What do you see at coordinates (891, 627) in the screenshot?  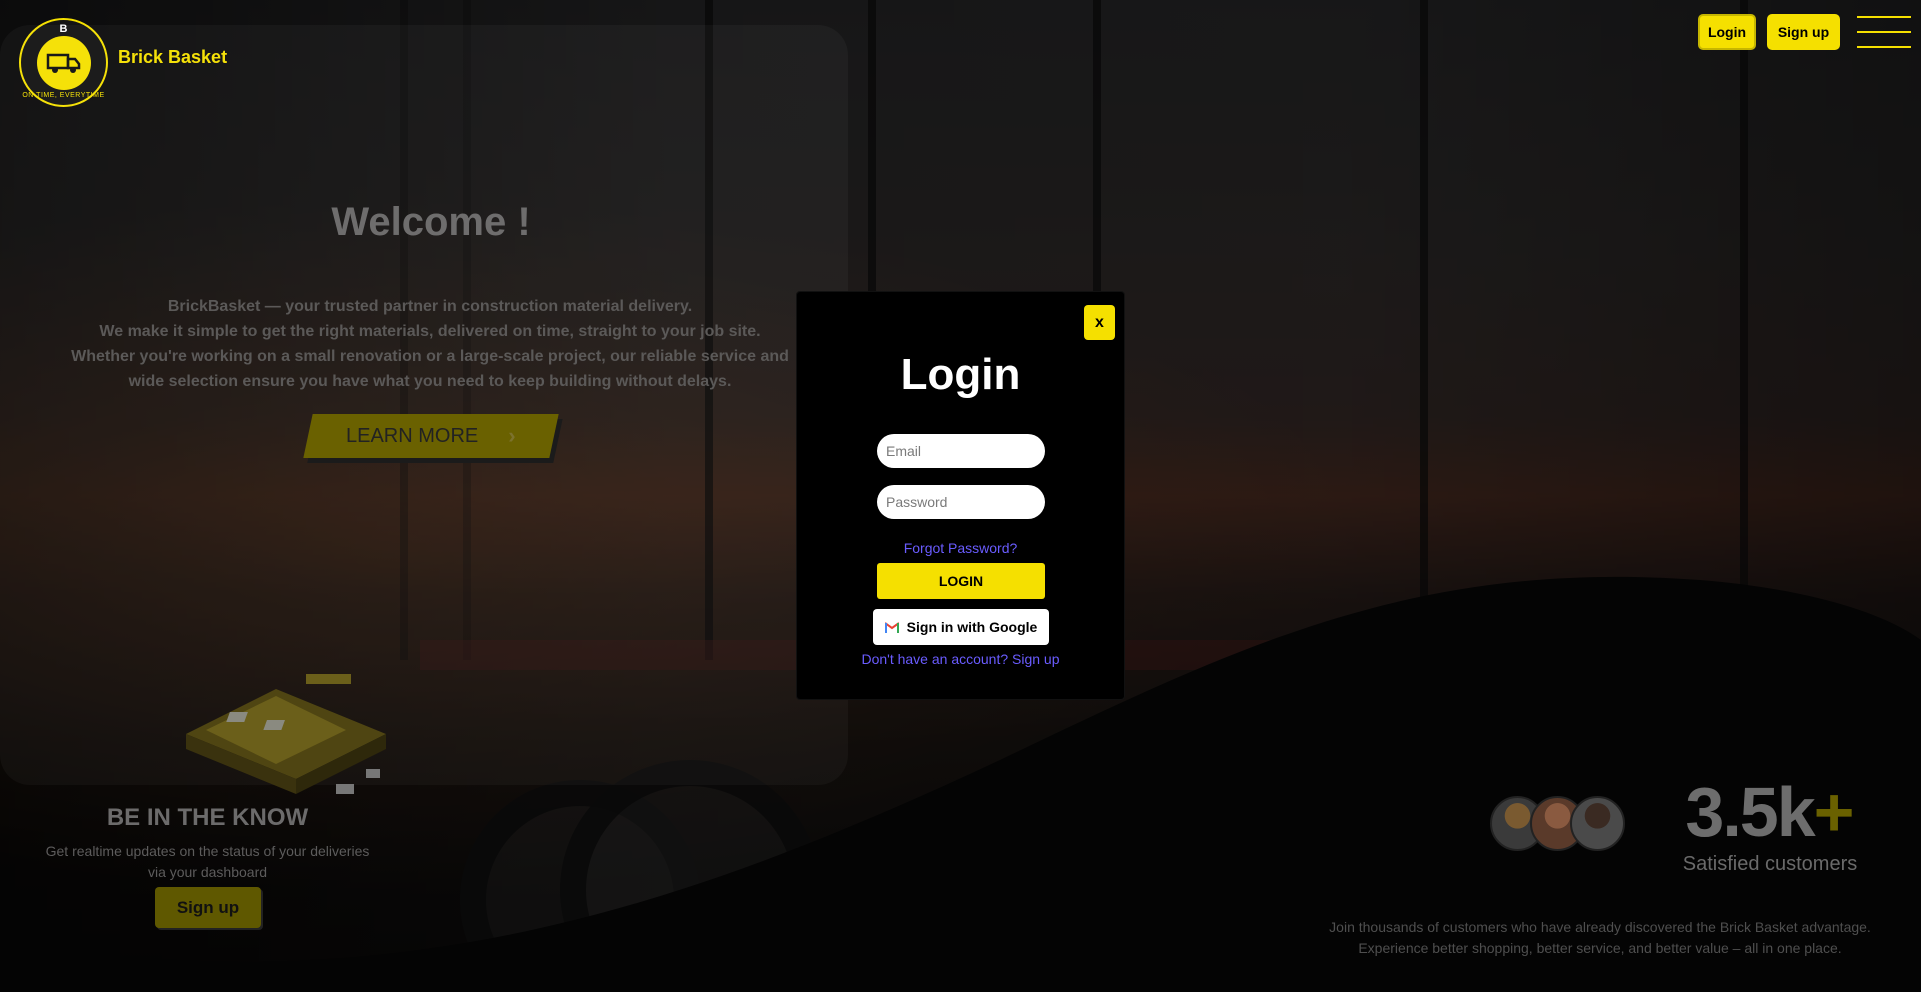 I see `gmail-icon` at bounding box center [891, 627].